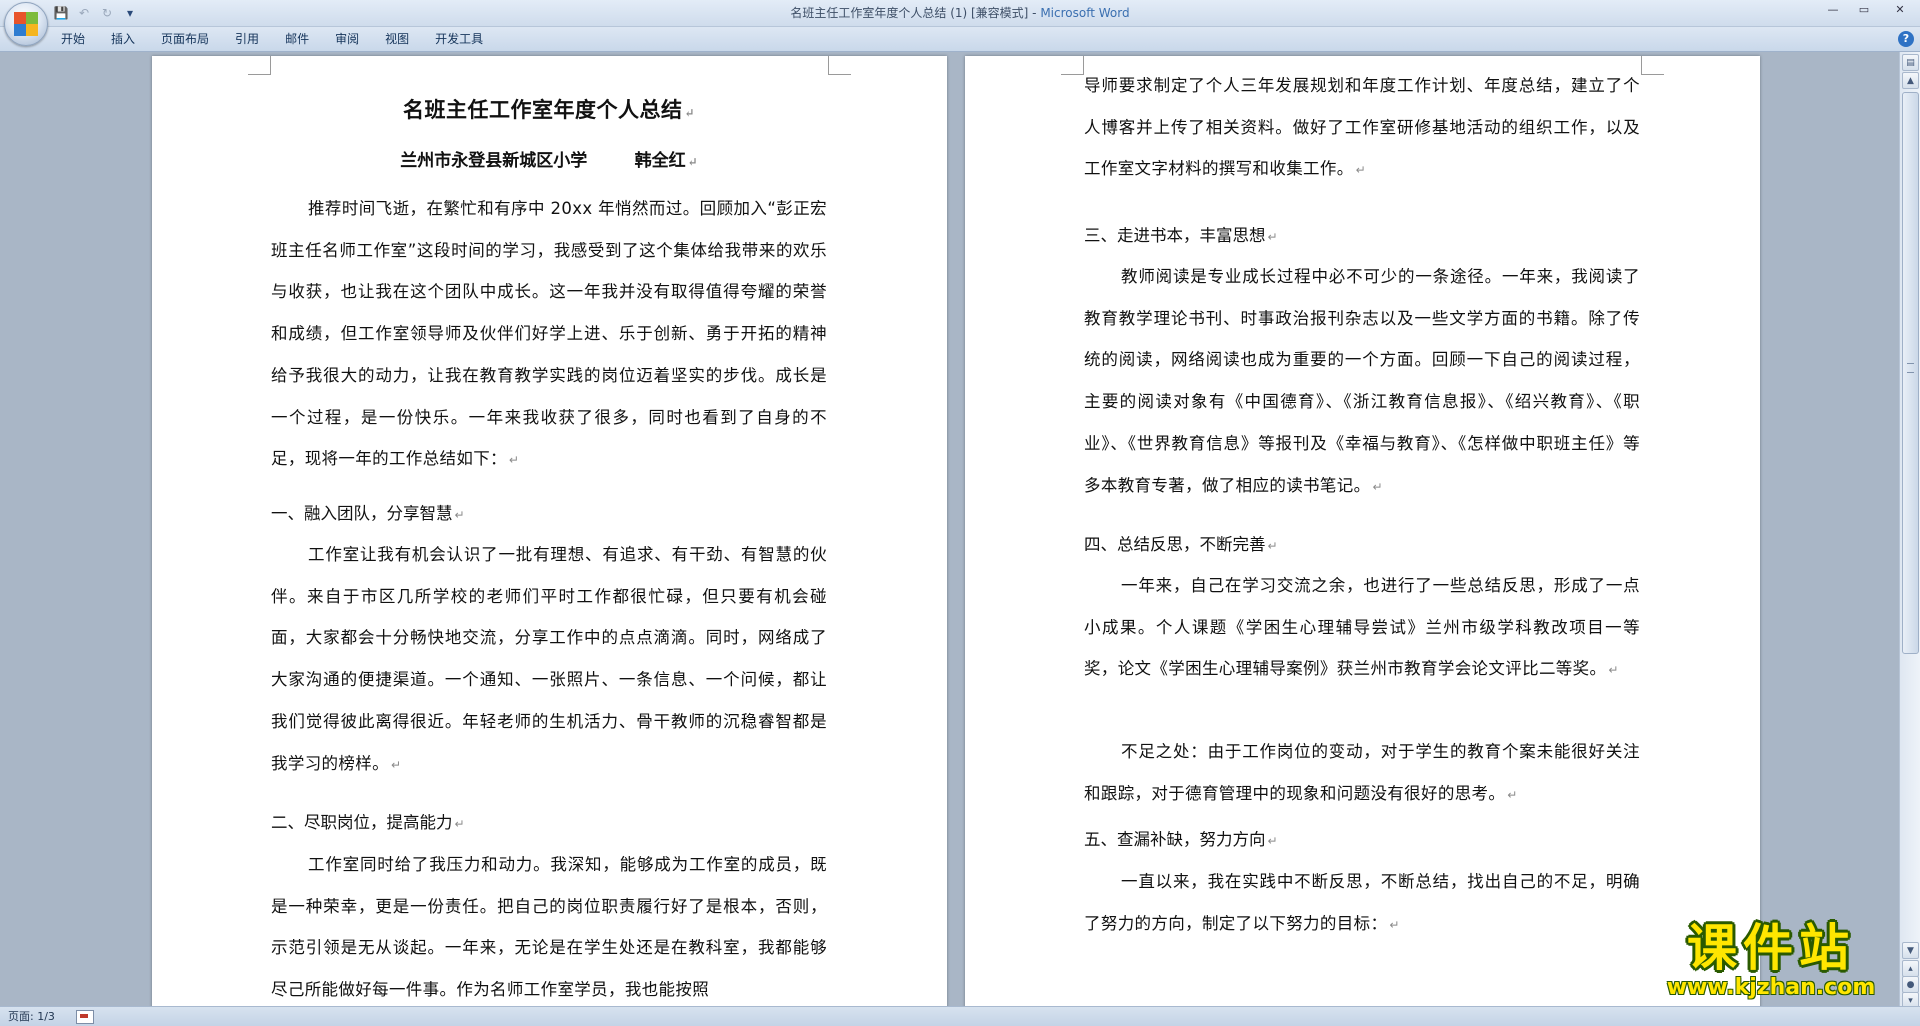 The height and width of the screenshot is (1026, 1920). I want to click on maximize-button: ▭, so click(1863, 9).